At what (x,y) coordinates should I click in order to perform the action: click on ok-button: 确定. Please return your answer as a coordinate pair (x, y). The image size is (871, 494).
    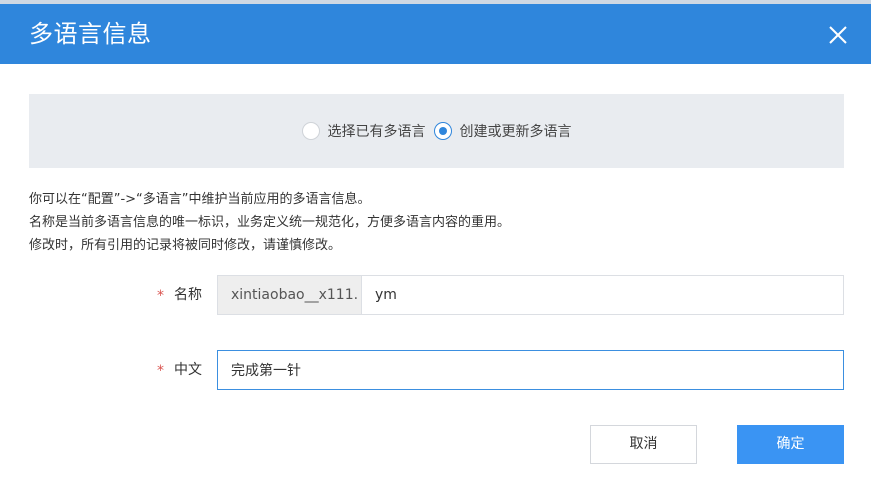
    Looking at the image, I should click on (790, 444).